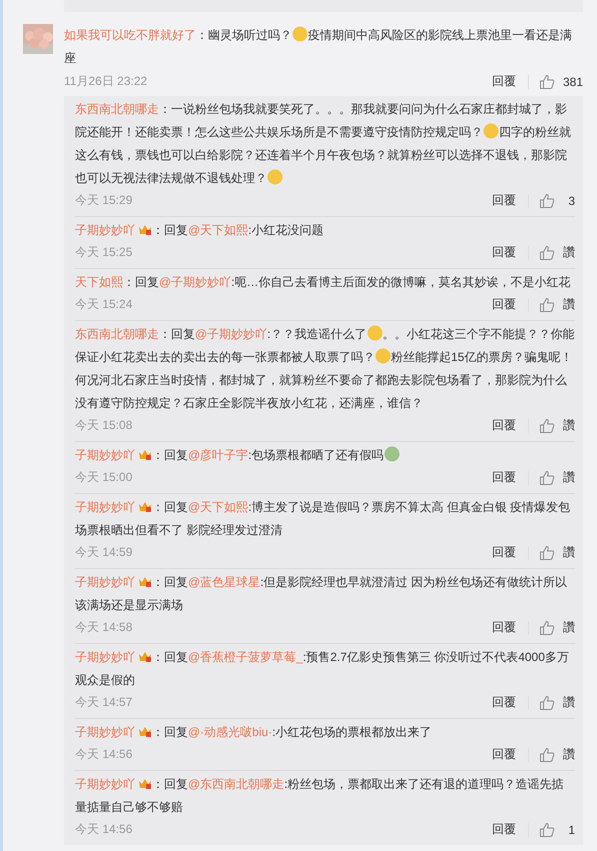 Image resolution: width=597 pixels, height=851 pixels. Describe the element at coordinates (321, 593) in the screenshot. I see `reply-text: 子期妙妙吖 ：回复@蓝色星球星:但是影院经理也早就澄清过 因为粉丝包场还有做统计所以该满场还是显示满场` at that location.